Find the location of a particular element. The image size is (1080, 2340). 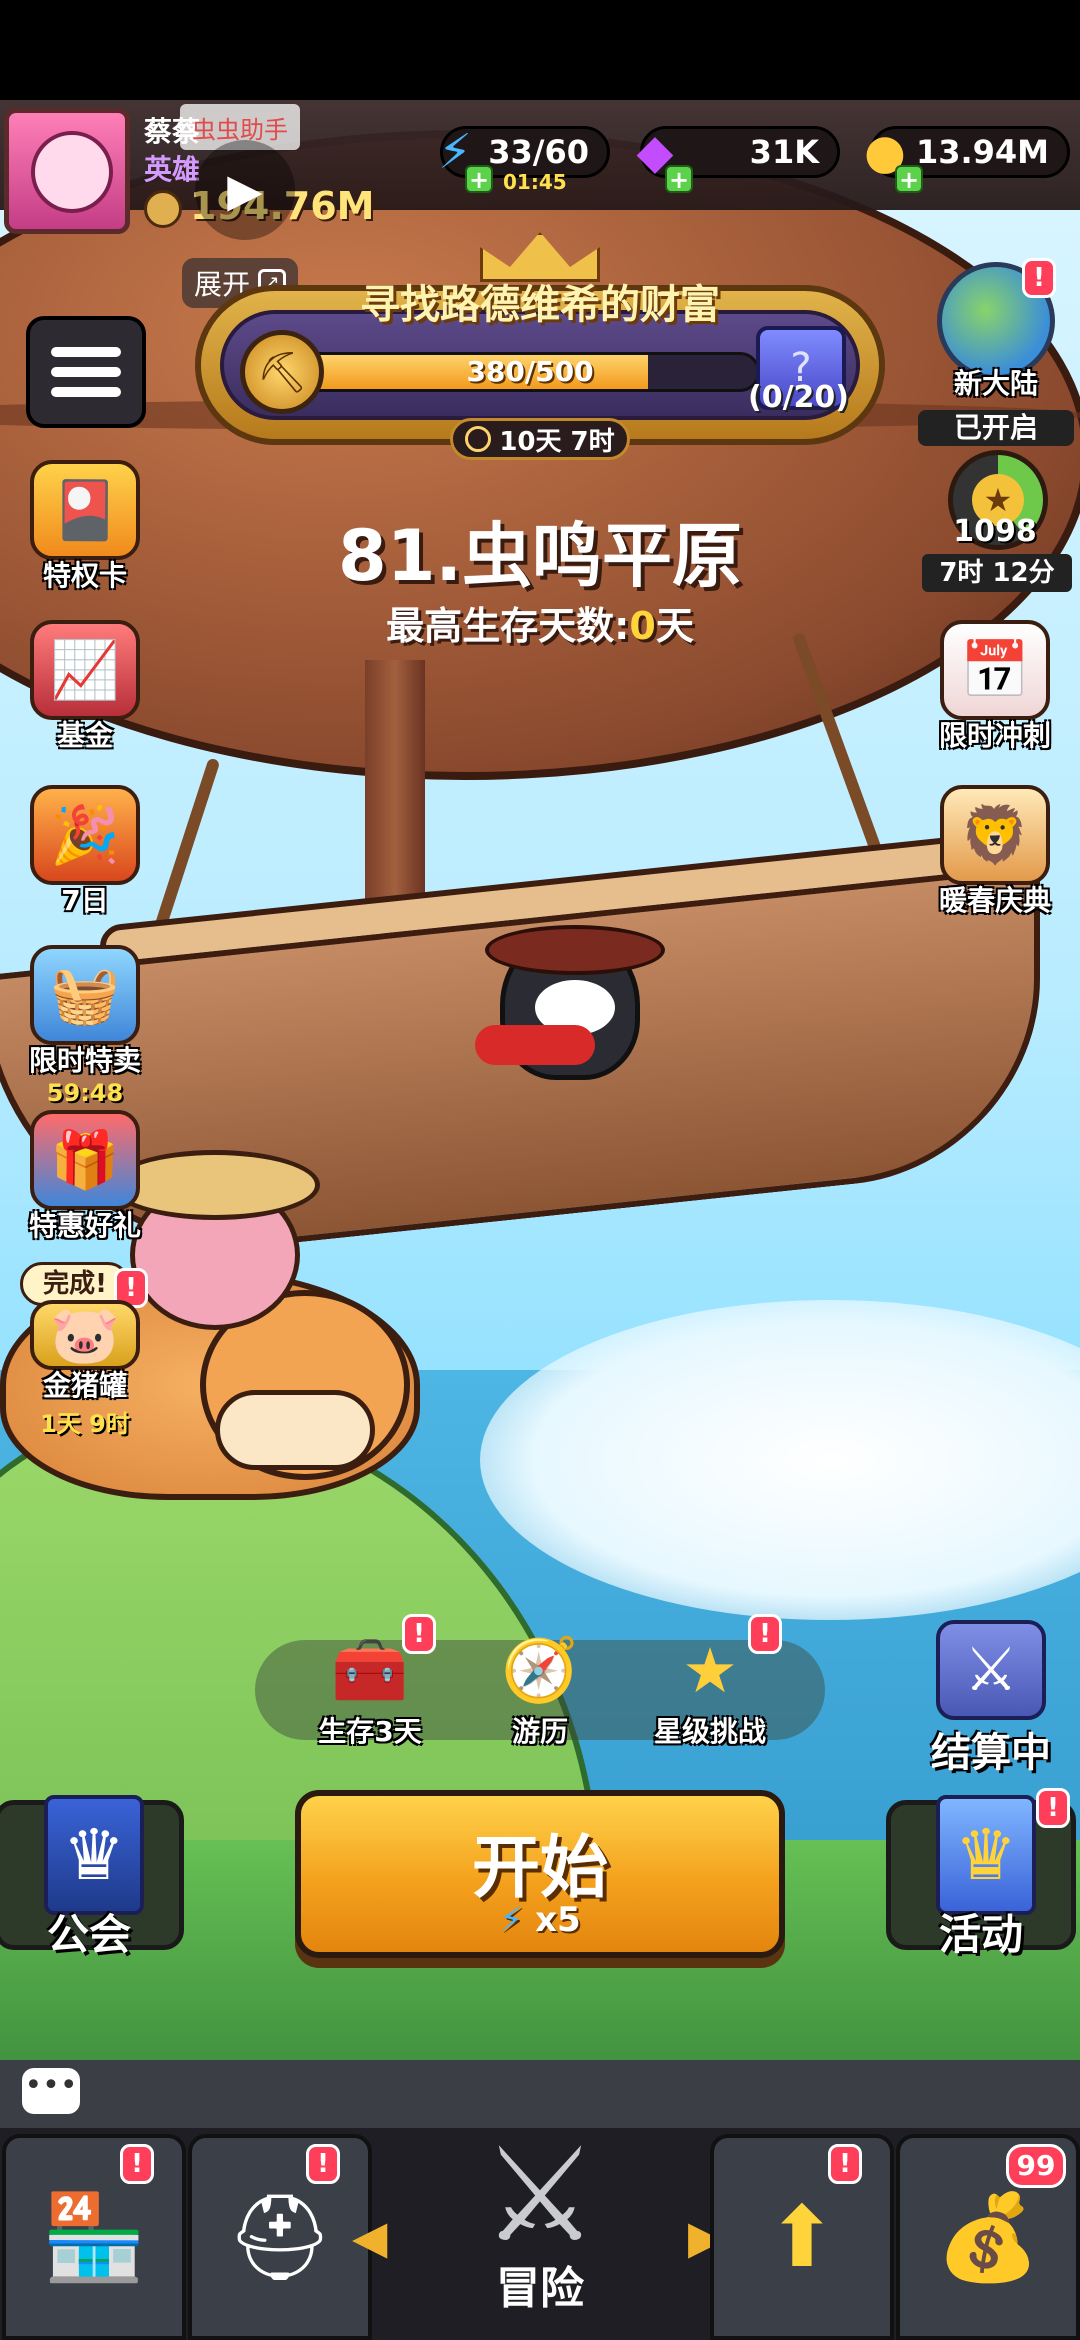

new-continent-status: 已开启 is located at coordinates (996, 428).